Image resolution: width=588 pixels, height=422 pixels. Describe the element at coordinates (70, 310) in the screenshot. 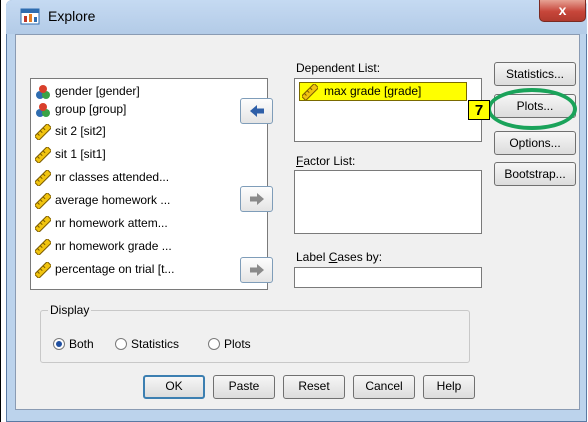

I see `display-group-legend: Display` at that location.